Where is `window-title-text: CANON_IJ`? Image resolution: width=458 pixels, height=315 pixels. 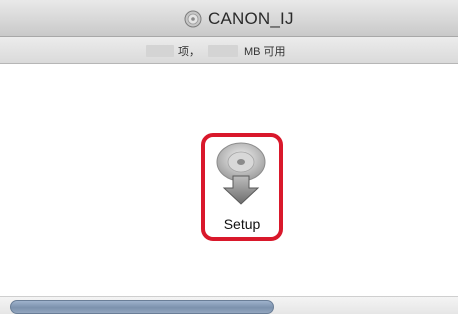 window-title-text: CANON_IJ is located at coordinates (251, 18).